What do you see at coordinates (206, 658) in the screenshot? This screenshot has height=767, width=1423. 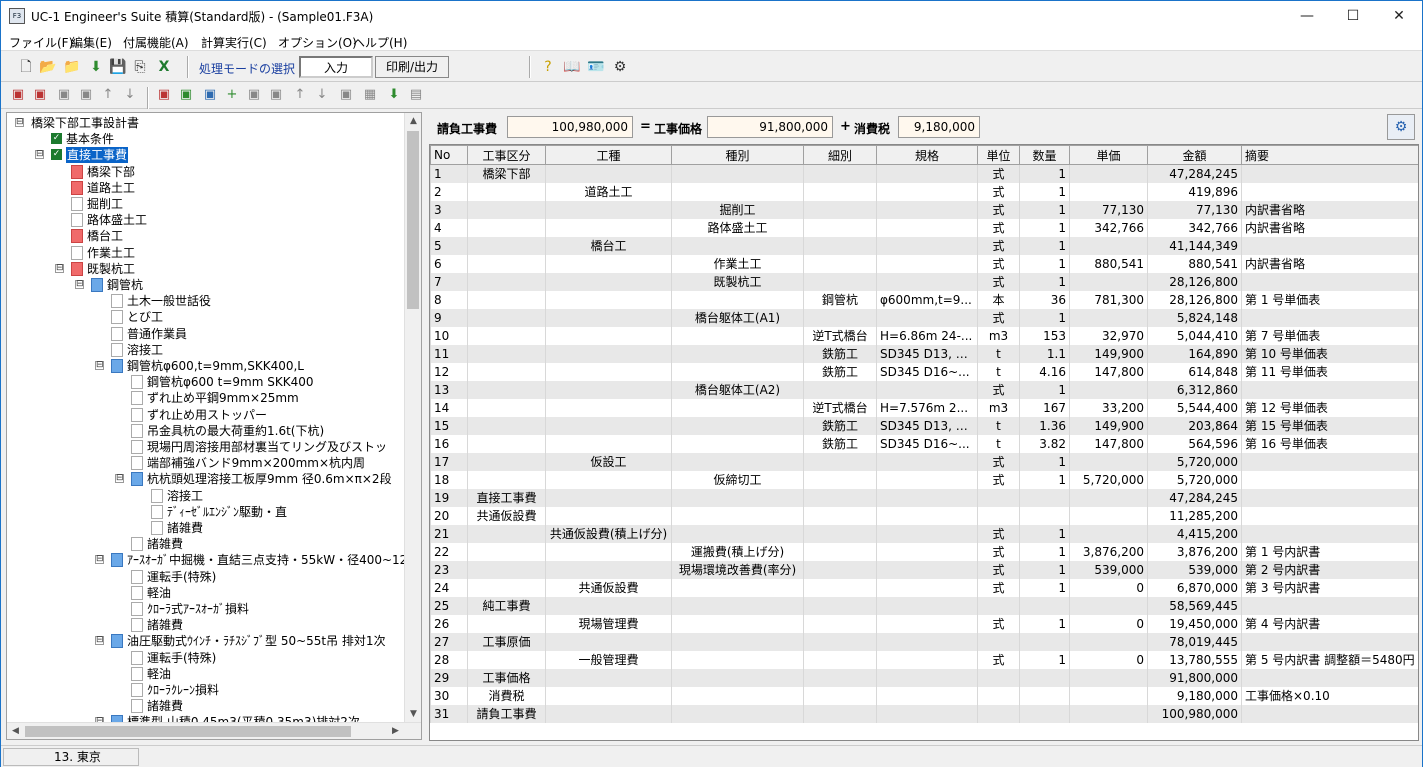 I see `tree-item: 運転手(特殊)` at bounding box center [206, 658].